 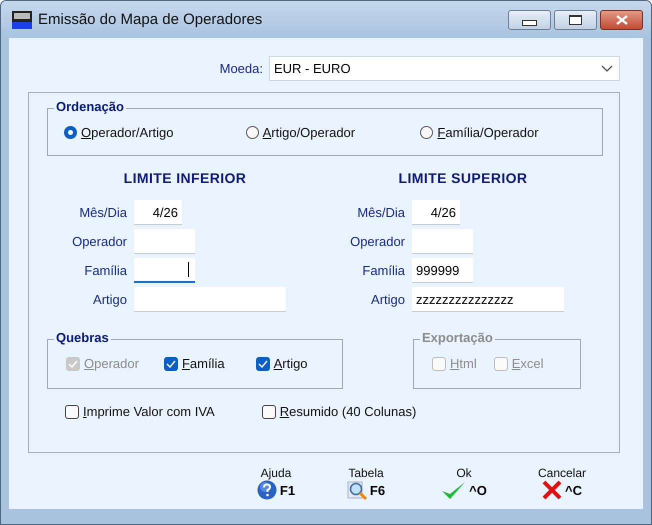 I want to click on button-label: Ok, so click(x=464, y=473).